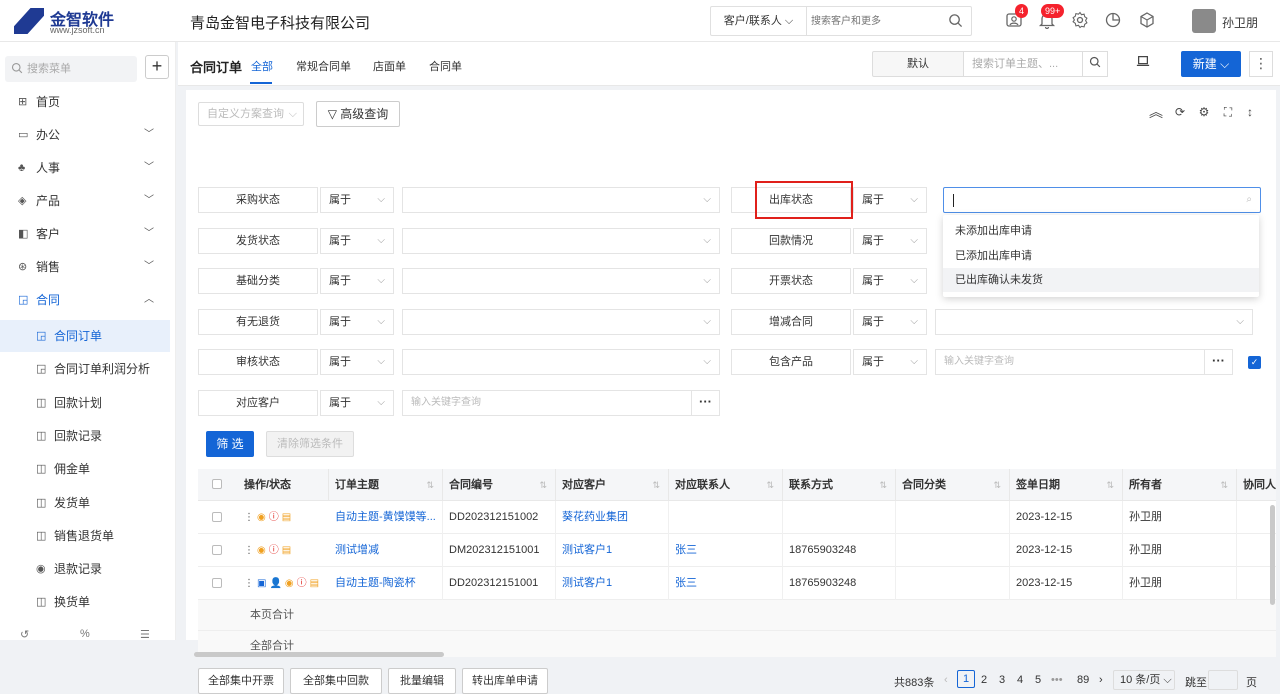  I want to click on prev-page-icon: ‹, so click(946, 680).